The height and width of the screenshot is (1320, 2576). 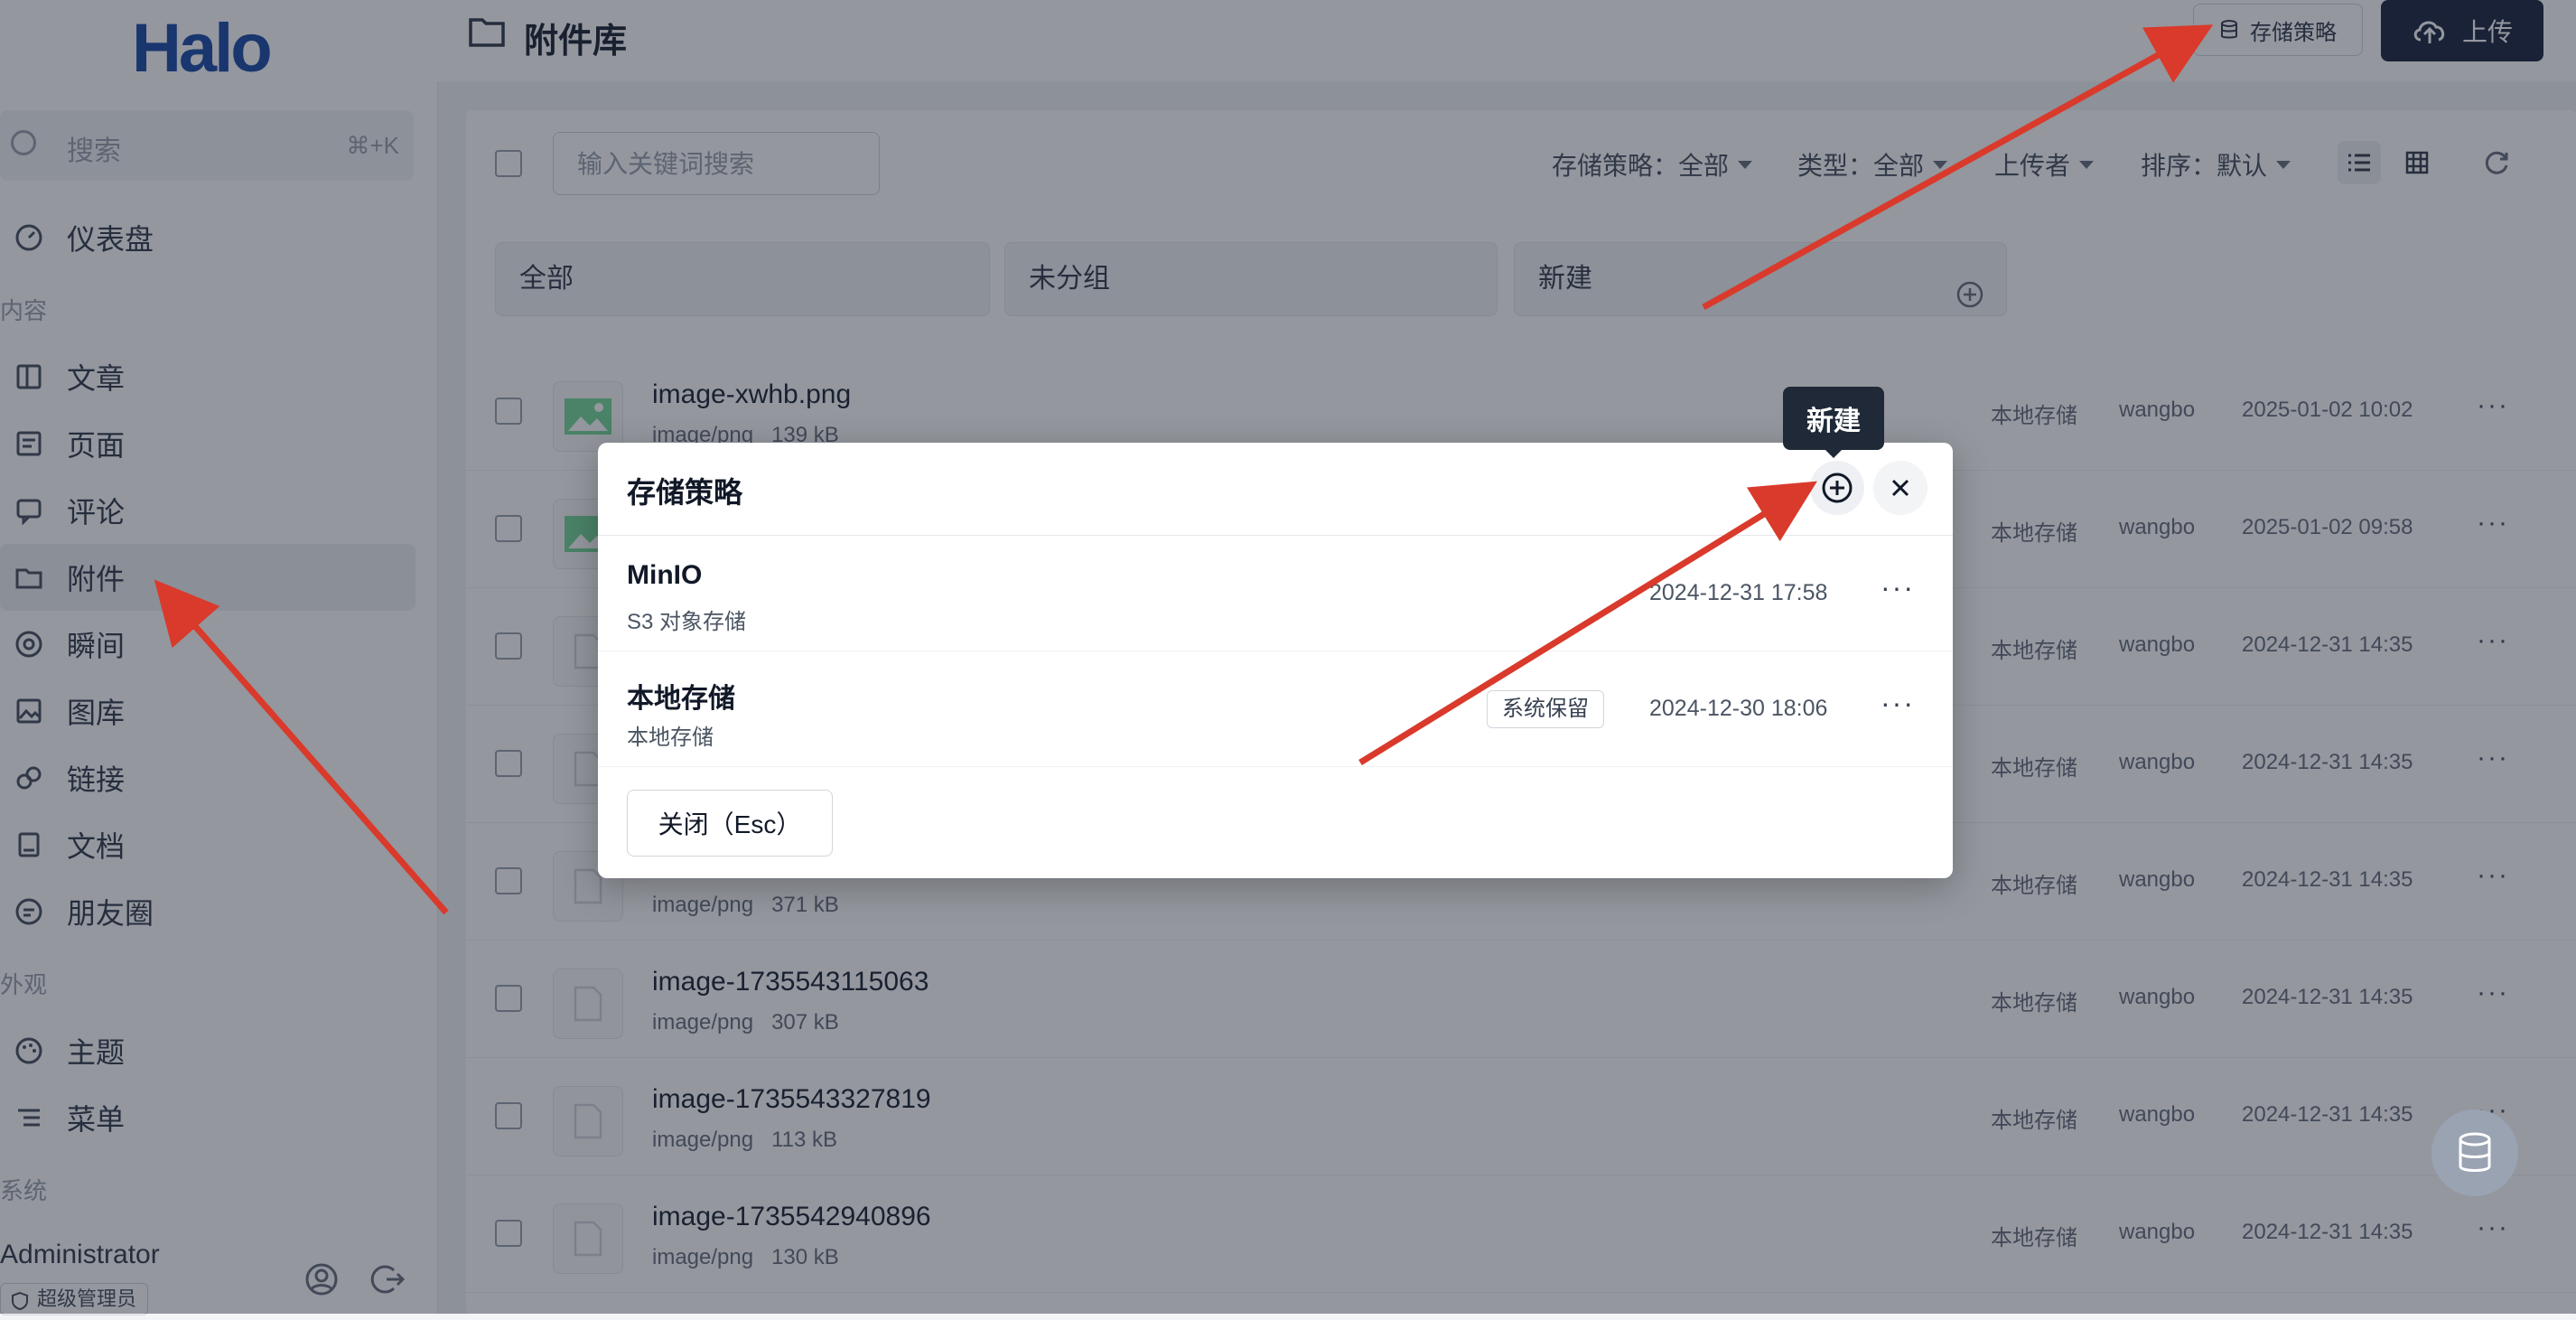 I want to click on close-dialog-button, so click(x=1900, y=488).